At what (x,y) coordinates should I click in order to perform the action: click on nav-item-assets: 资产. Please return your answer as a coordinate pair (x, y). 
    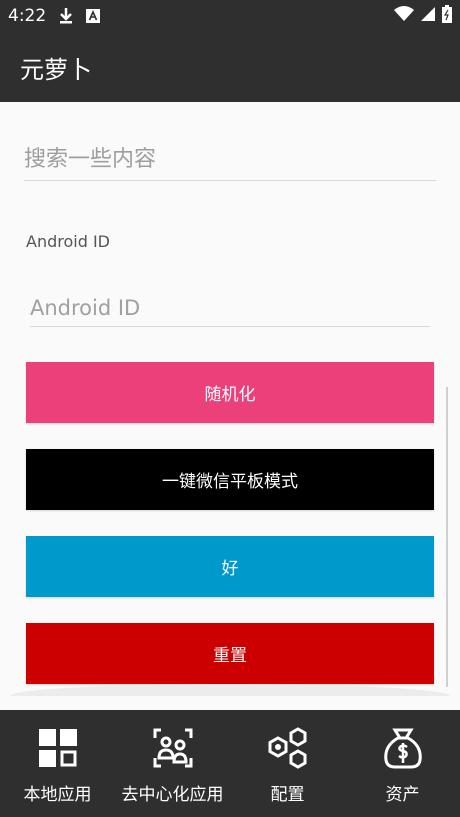
    Looking at the image, I should click on (402, 763).